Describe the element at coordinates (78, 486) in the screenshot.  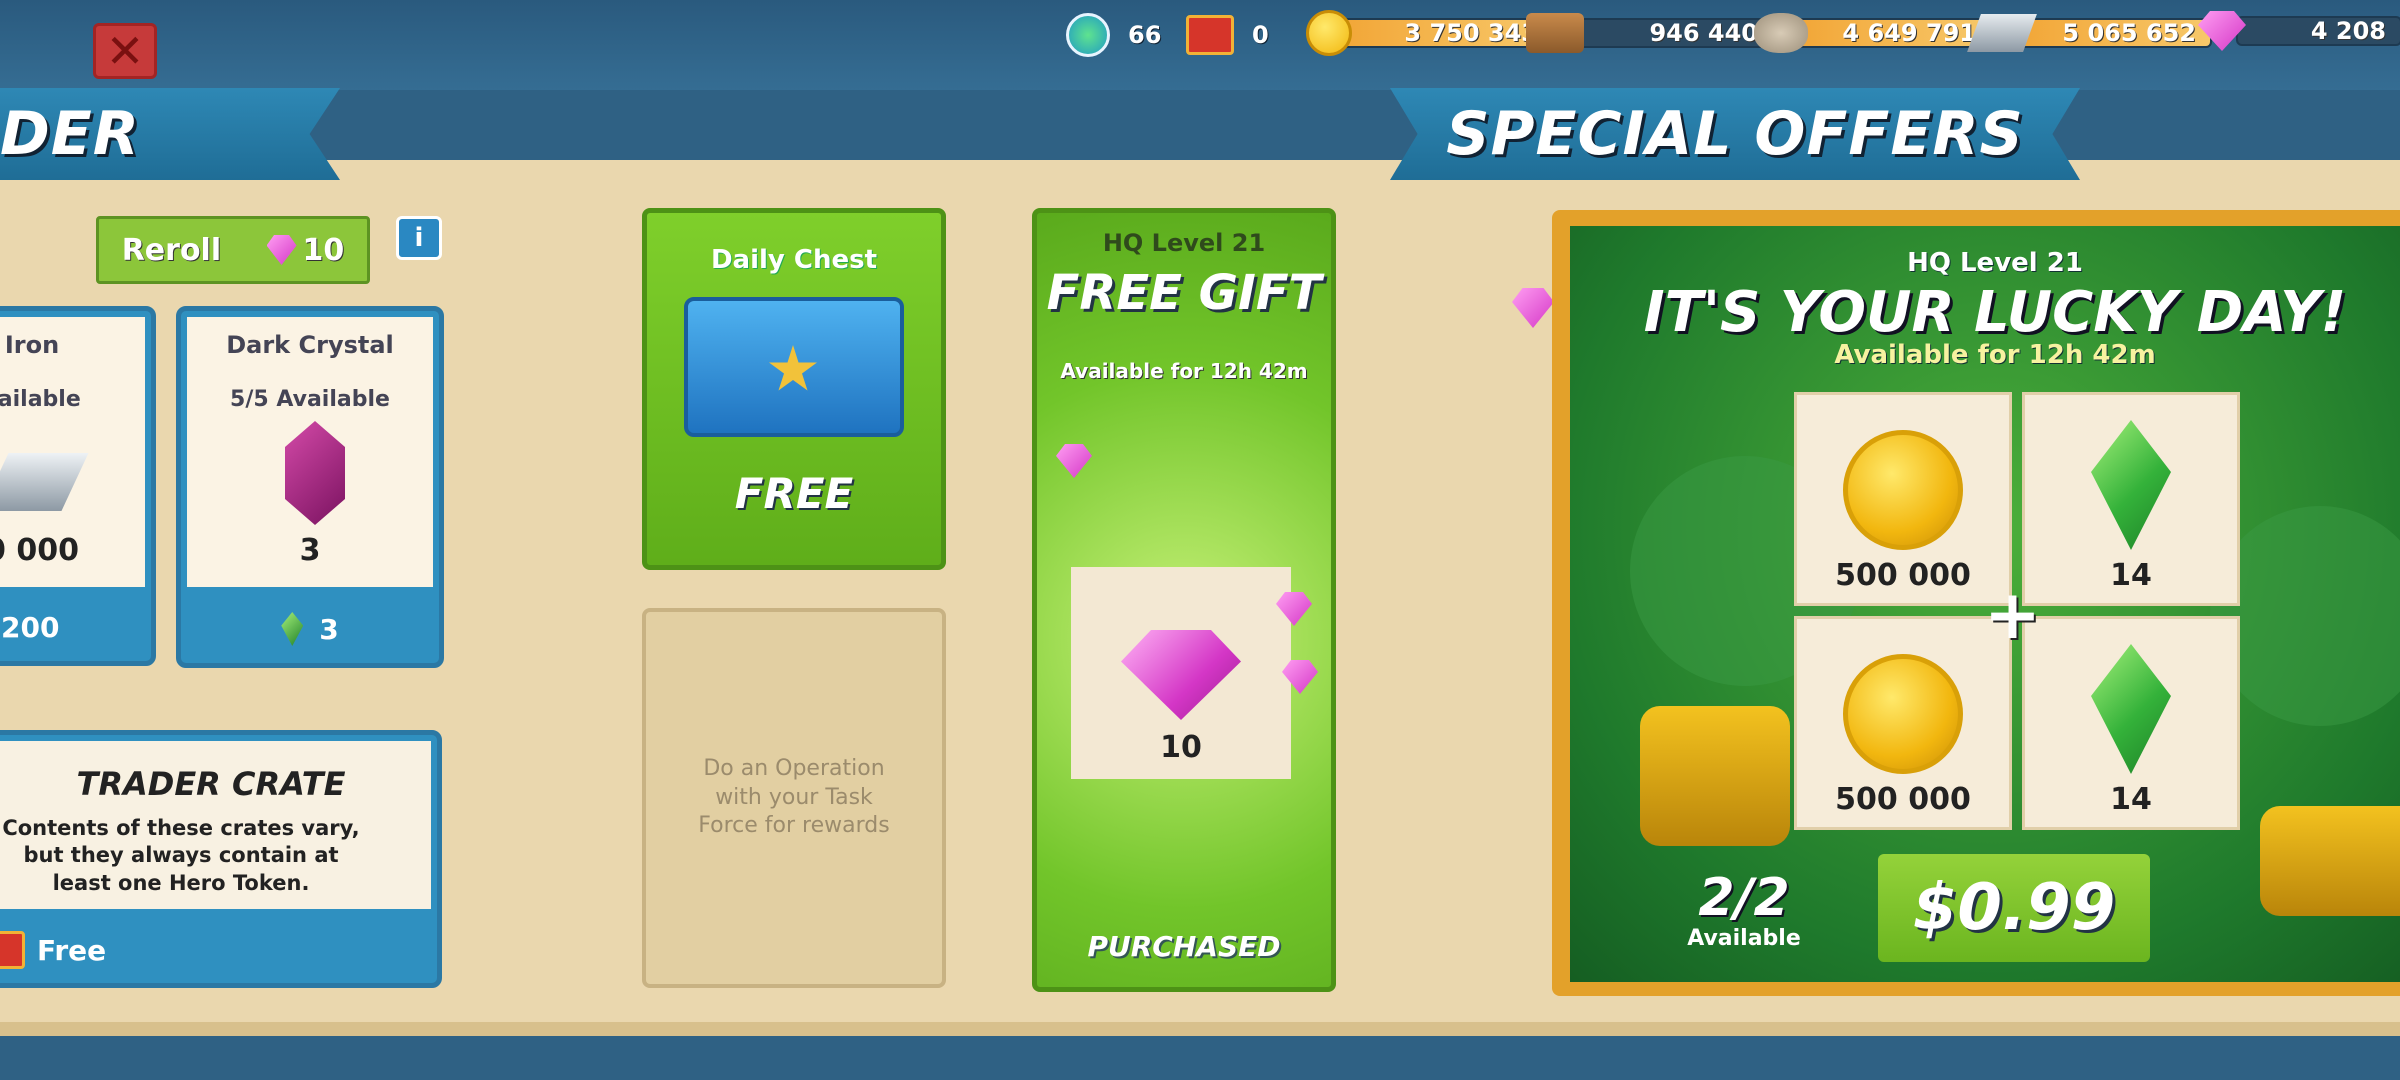
I see `trader-item-iron: Iron Available 0 000 200` at that location.